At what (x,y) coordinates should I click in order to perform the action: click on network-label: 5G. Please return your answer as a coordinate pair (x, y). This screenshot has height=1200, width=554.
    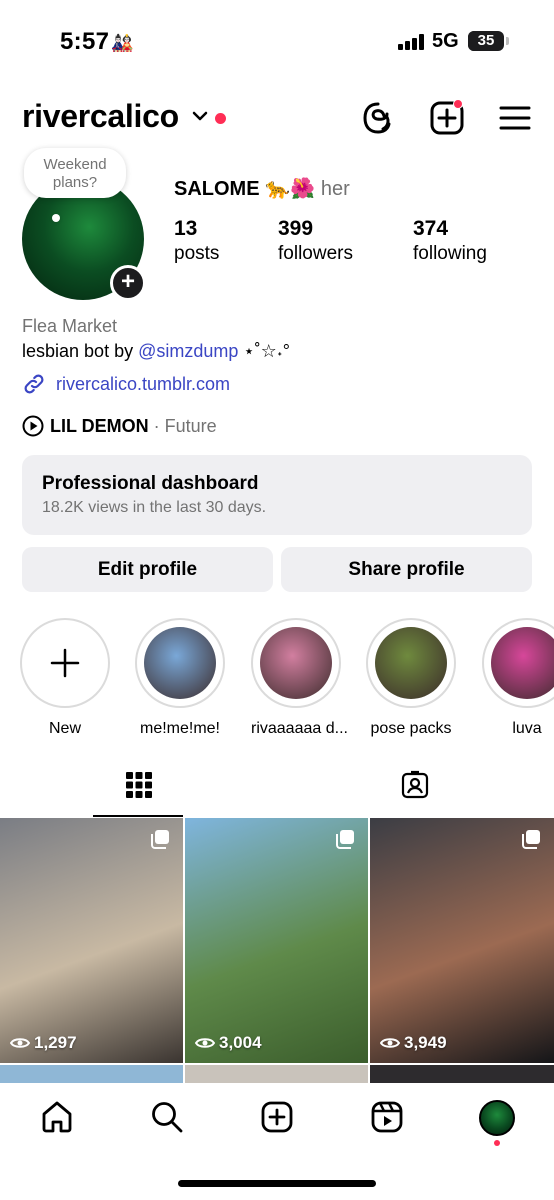
    Looking at the image, I should click on (445, 41).